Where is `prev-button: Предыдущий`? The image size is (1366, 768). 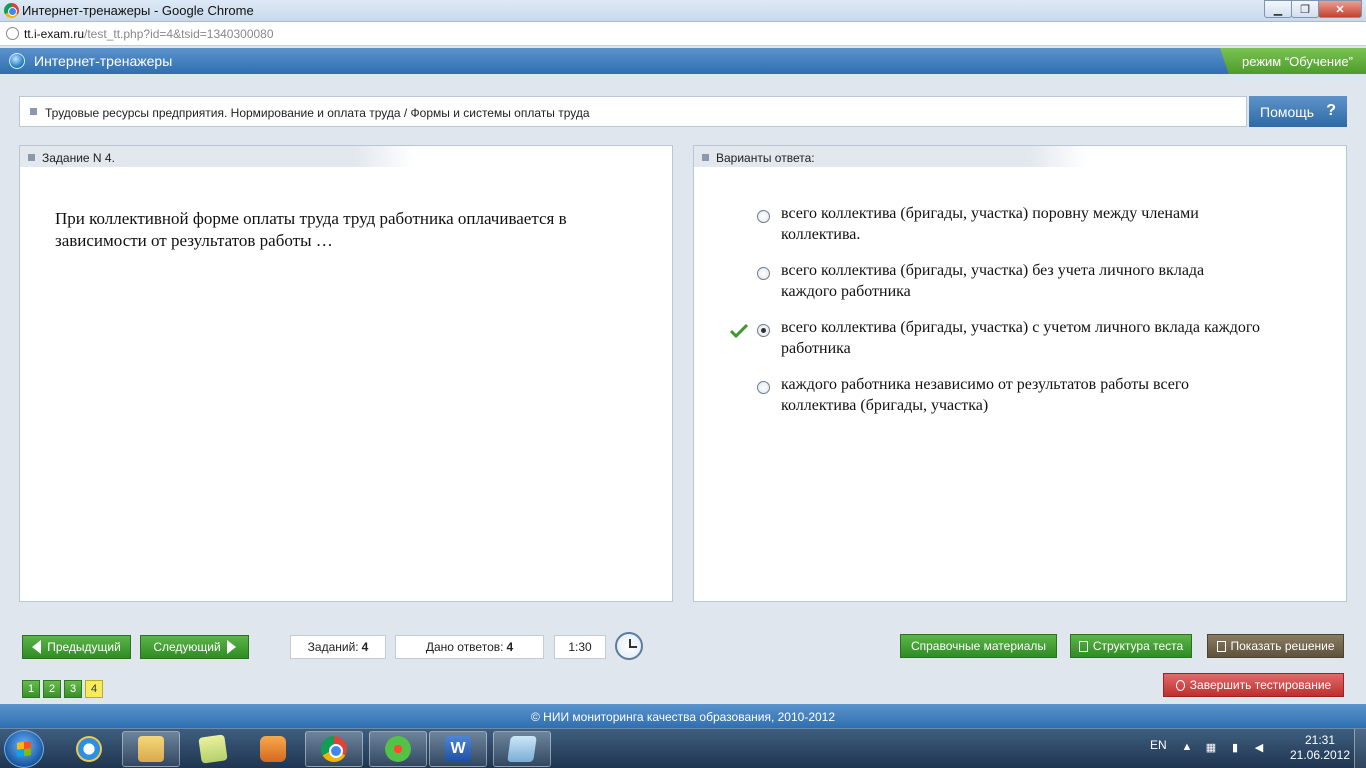 prev-button: Предыдущий is located at coordinates (76, 647).